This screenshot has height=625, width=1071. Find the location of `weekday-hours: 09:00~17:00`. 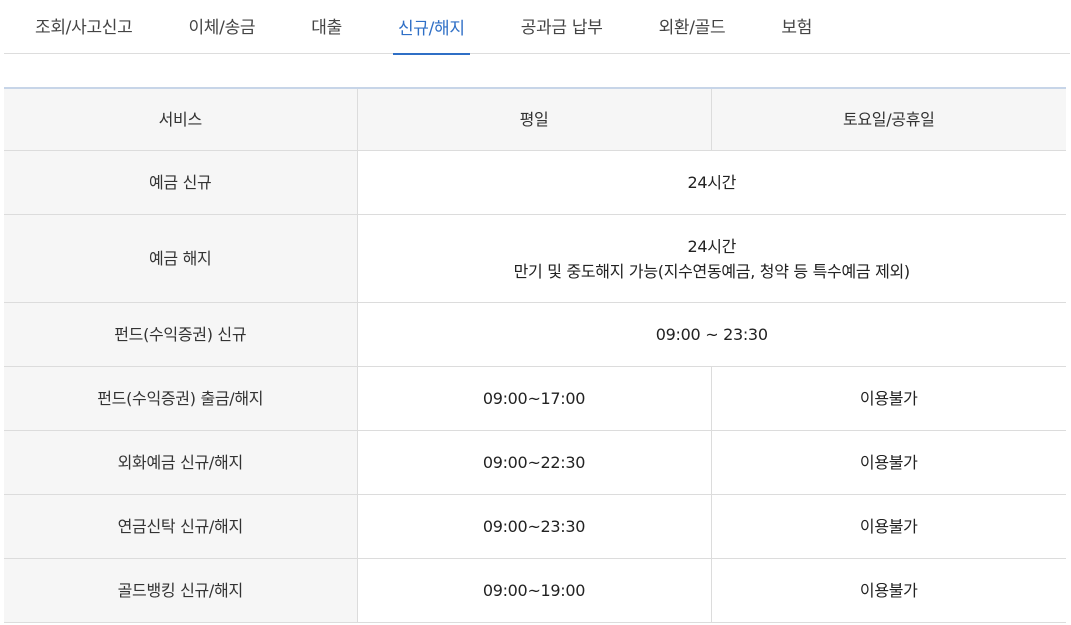

weekday-hours: 09:00~17:00 is located at coordinates (533, 398).